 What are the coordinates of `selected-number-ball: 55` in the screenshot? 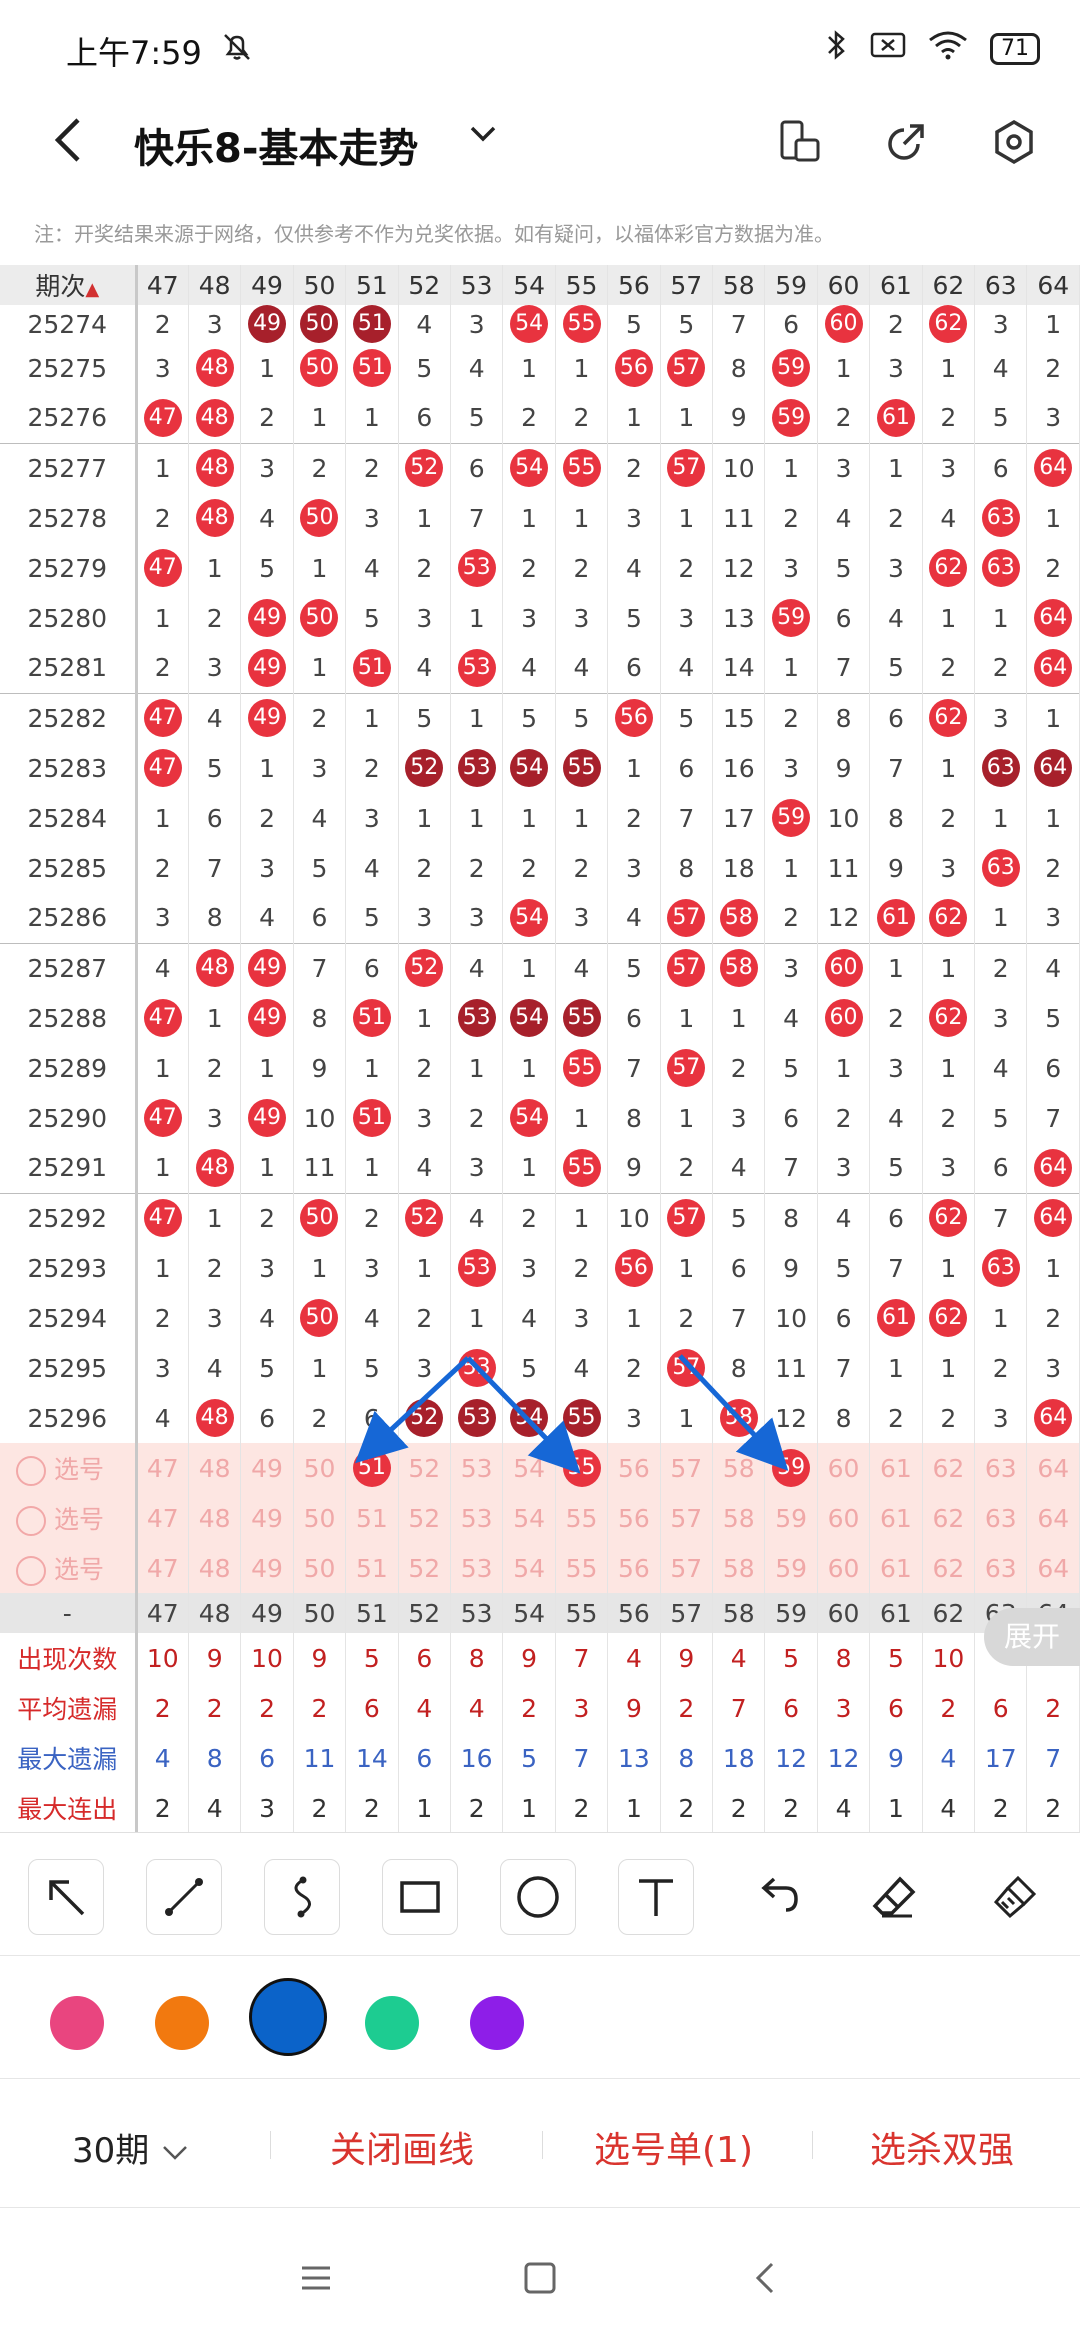 It's located at (581, 1468).